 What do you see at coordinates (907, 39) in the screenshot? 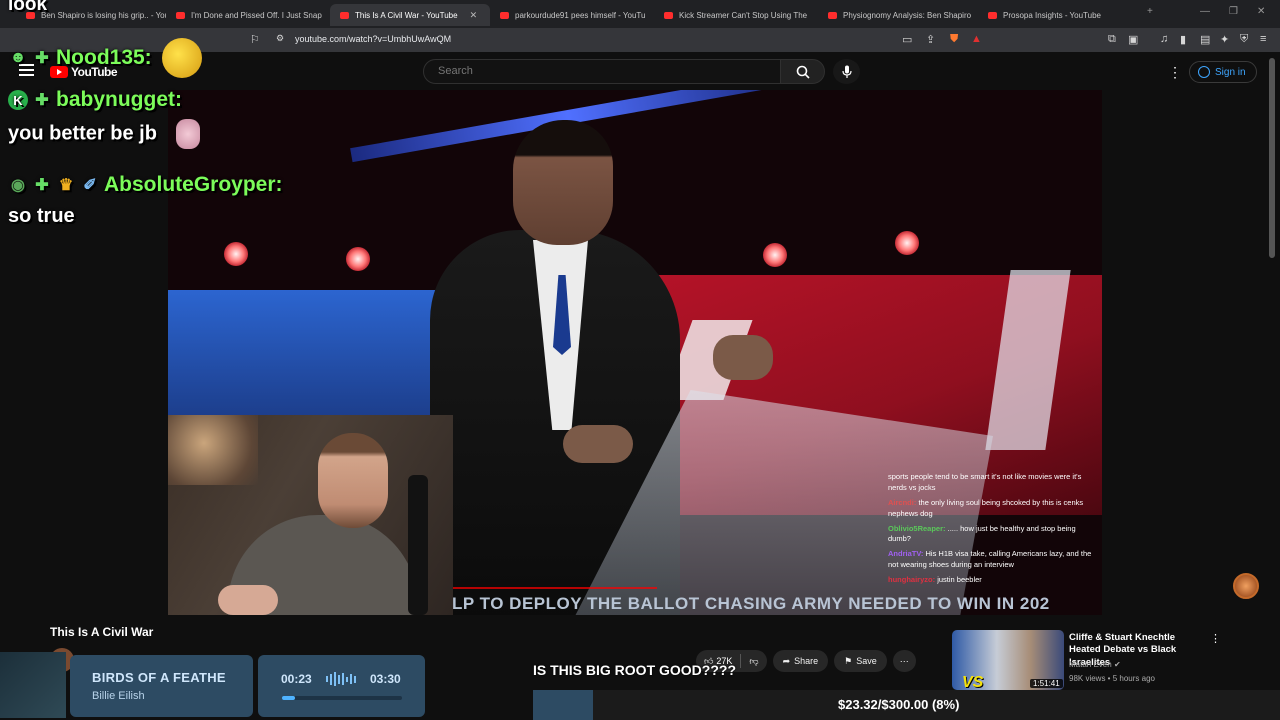
I see `cast-icon: ▭` at bounding box center [907, 39].